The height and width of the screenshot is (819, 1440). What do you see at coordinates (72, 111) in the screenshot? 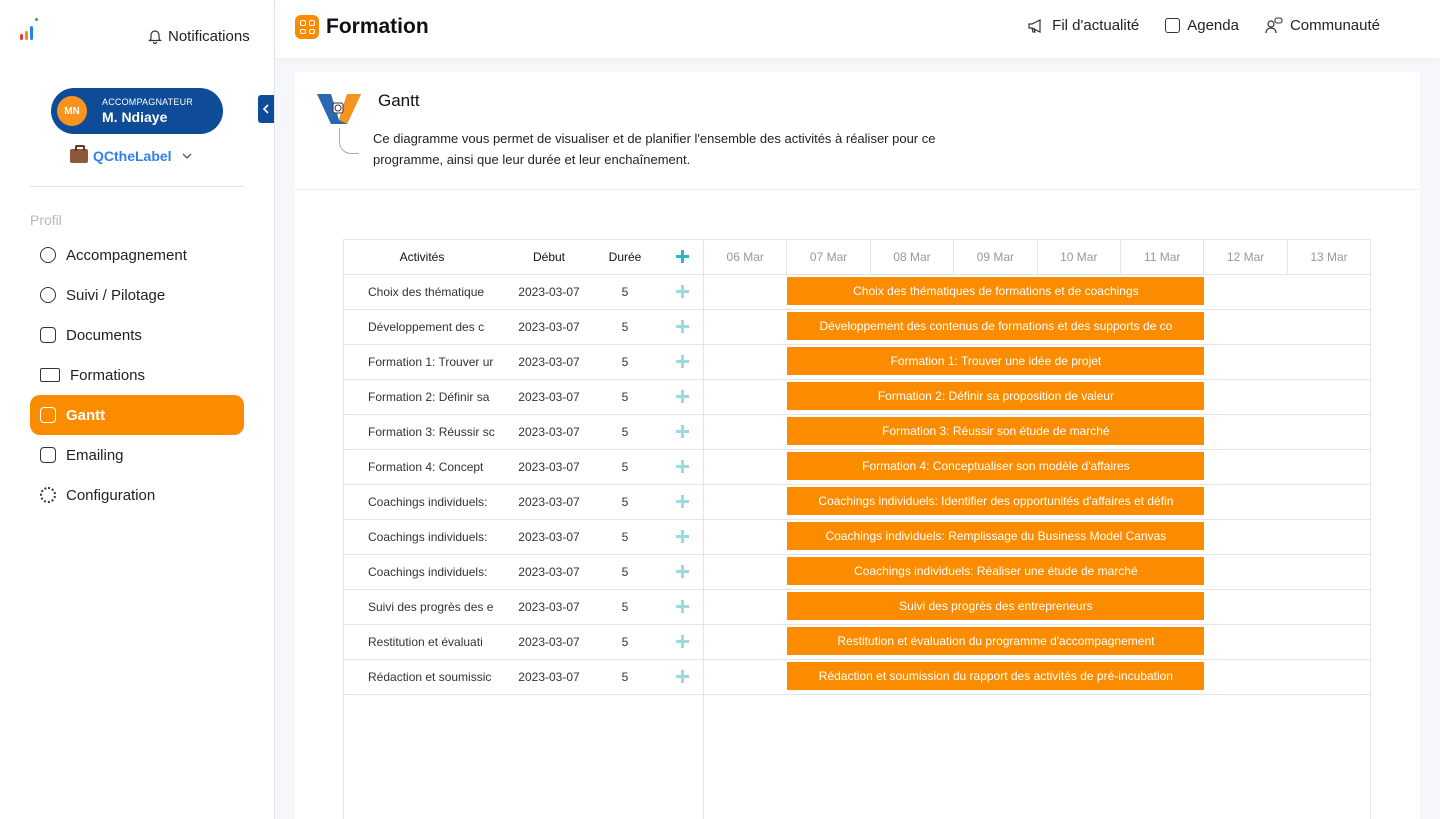
I see `avatar: MN` at bounding box center [72, 111].